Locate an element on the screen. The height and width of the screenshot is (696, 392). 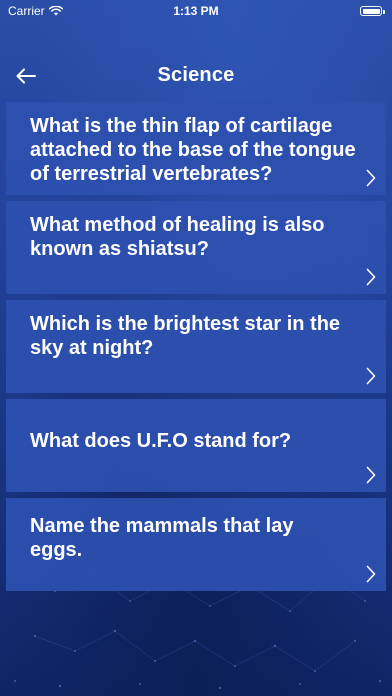
question-text: What does U.F.O stand for? is located at coordinates (161, 441).